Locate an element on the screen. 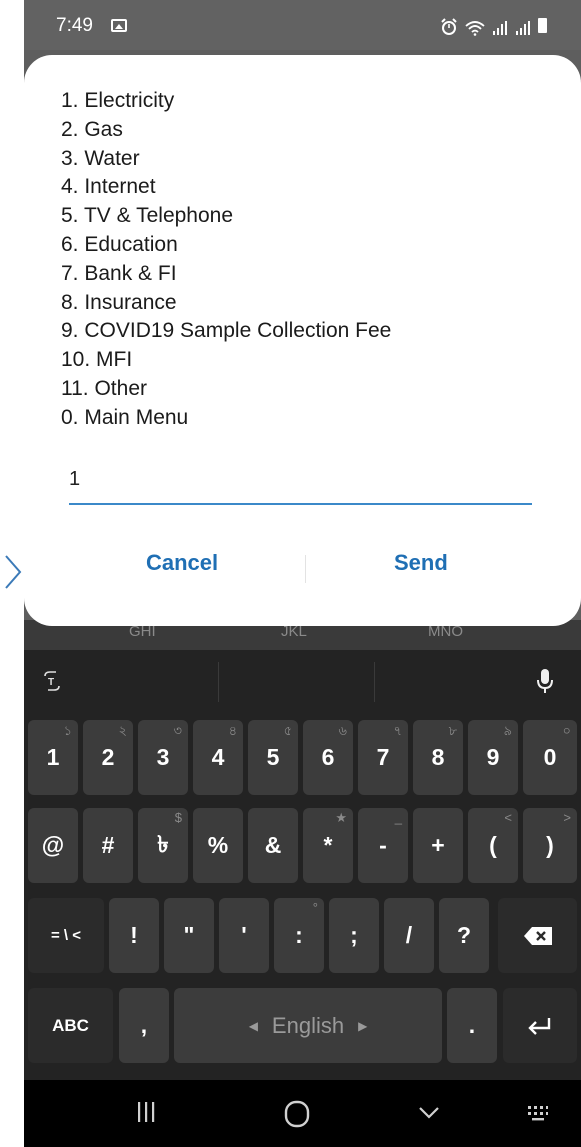  translate-icon: T is located at coordinates (52, 681).